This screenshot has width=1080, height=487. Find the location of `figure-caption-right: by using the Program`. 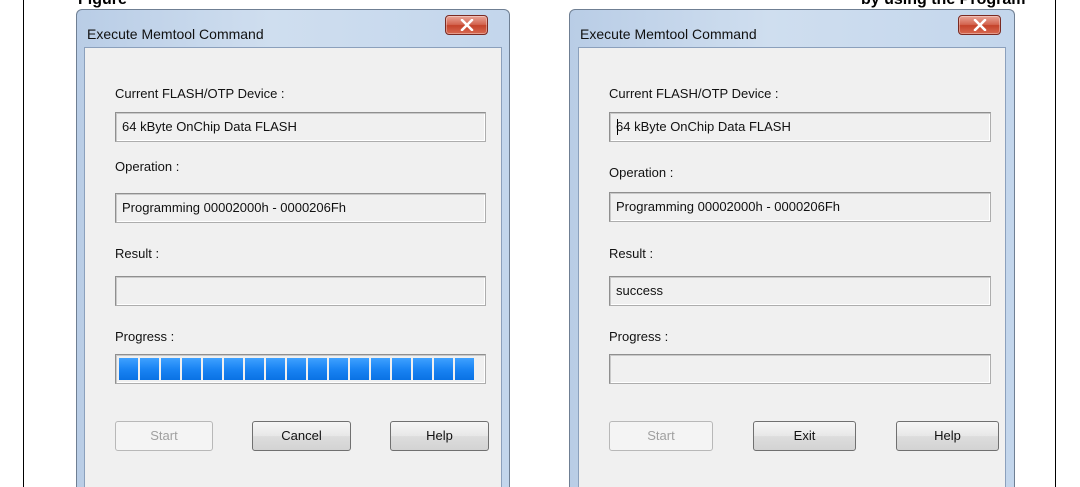

figure-caption-right: by using the Program is located at coordinates (943, 4).